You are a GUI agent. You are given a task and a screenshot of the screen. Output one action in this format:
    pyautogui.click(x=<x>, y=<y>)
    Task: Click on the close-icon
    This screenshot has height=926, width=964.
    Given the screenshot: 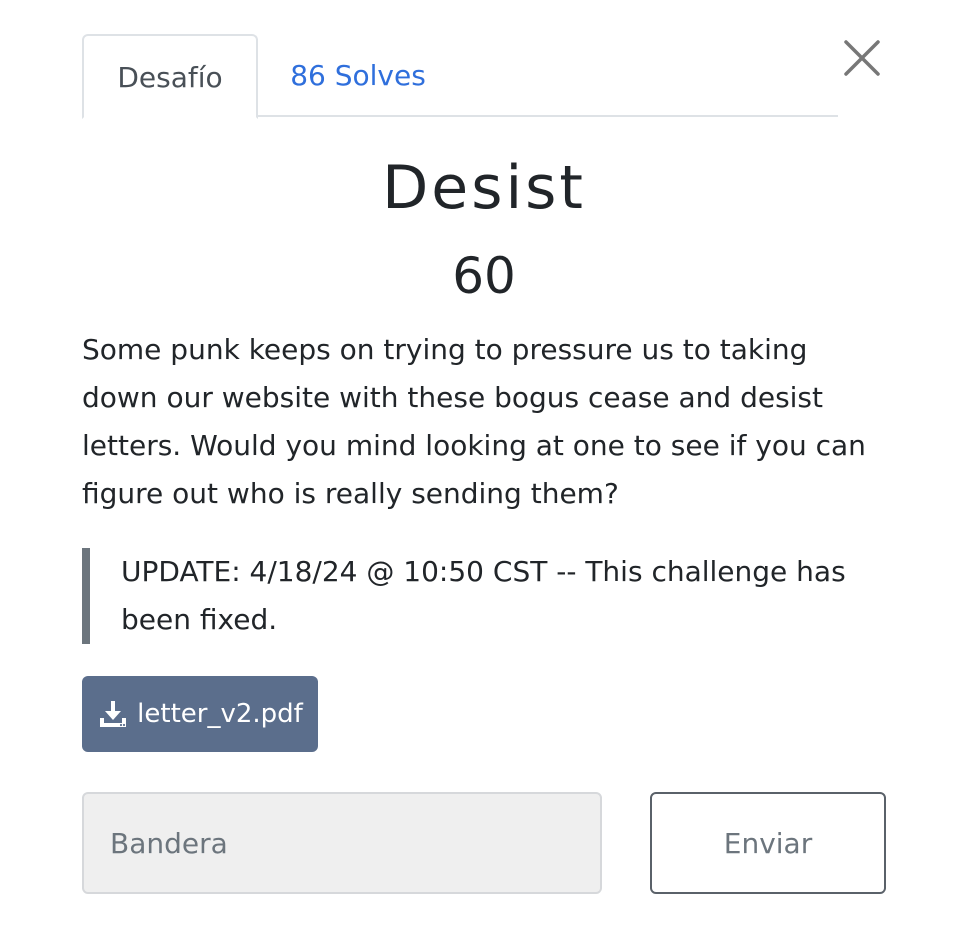 What is the action you would take?
    pyautogui.click(x=862, y=58)
    